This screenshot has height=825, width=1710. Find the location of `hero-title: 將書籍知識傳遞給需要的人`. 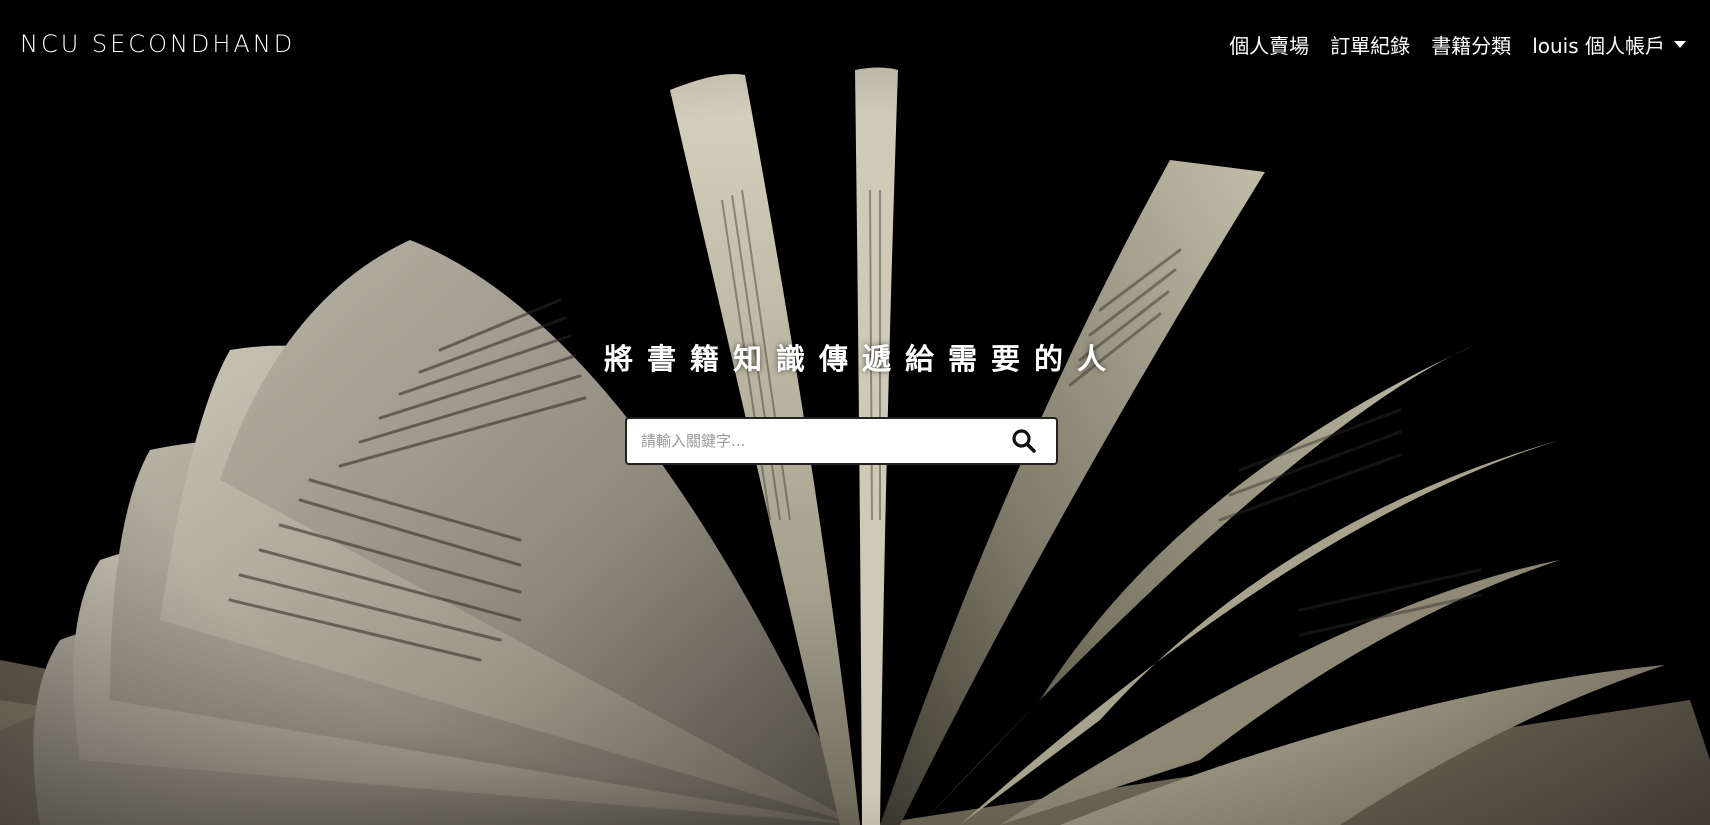

hero-title: 將書籍知識傳遞給需要的人 is located at coordinates (861, 359).